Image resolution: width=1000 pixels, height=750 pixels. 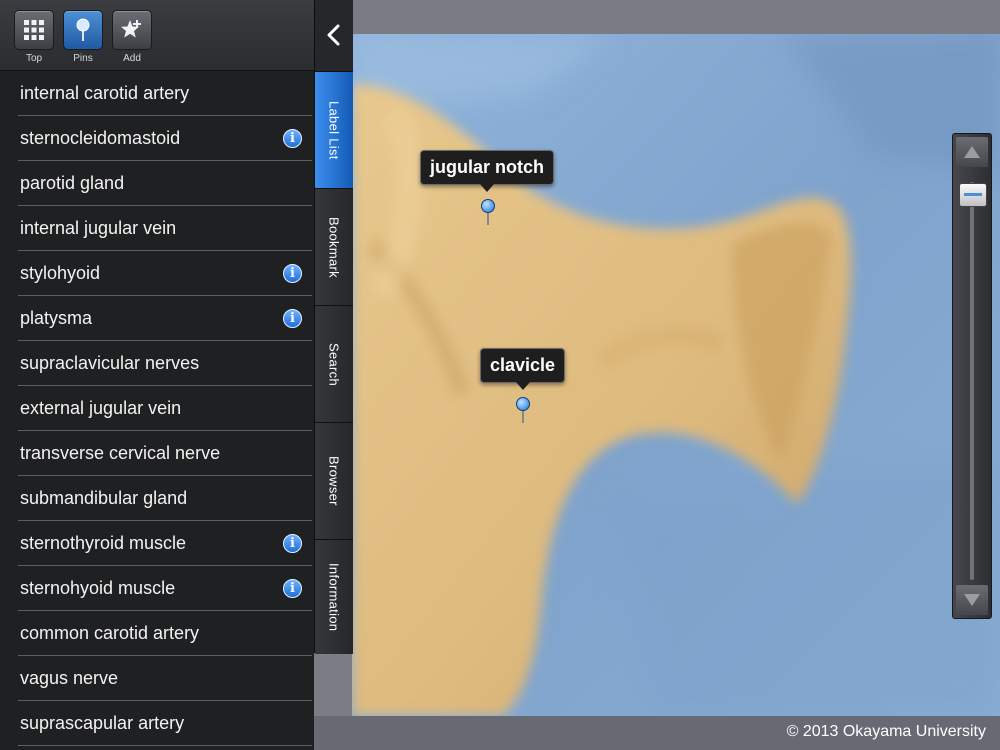 I want to click on tab-label: Label List, so click(x=334, y=130).